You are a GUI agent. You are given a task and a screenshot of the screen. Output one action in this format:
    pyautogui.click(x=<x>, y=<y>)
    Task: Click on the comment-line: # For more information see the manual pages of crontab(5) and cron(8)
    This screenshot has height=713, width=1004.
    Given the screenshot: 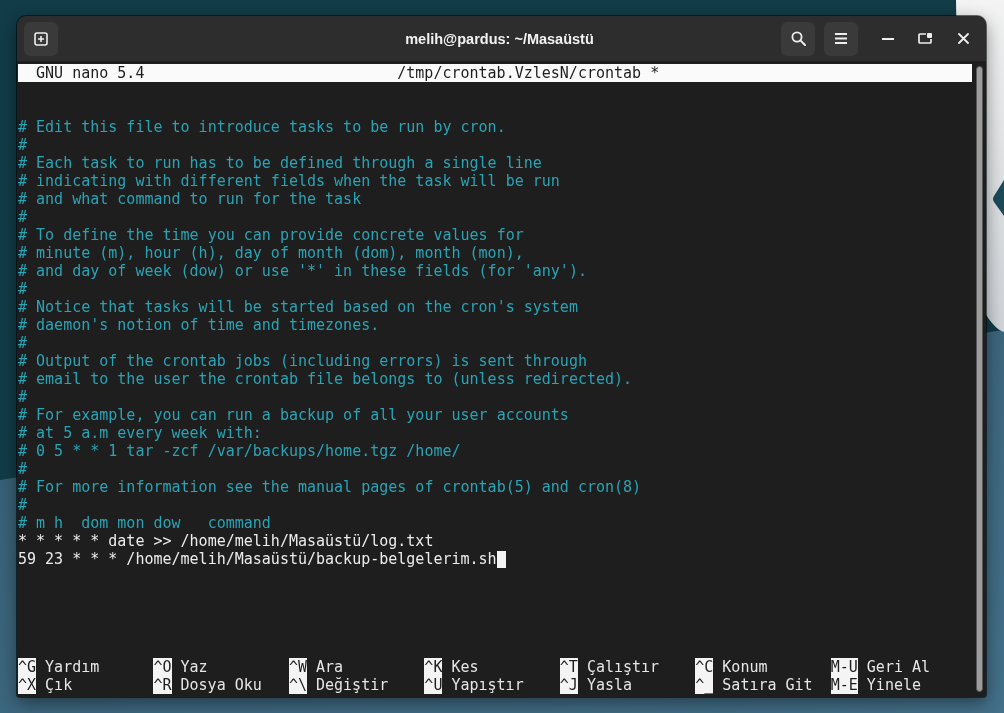 What is the action you would take?
    pyautogui.click(x=330, y=487)
    